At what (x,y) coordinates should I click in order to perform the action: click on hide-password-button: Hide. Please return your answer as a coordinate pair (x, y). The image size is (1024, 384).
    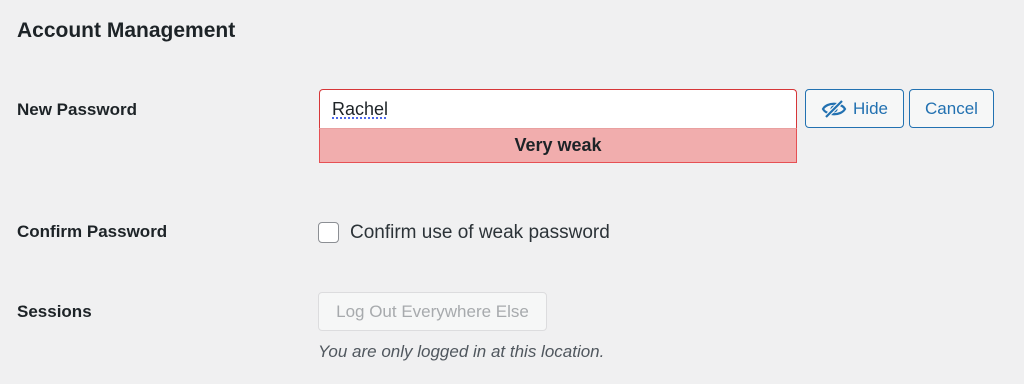
    Looking at the image, I should click on (854, 108).